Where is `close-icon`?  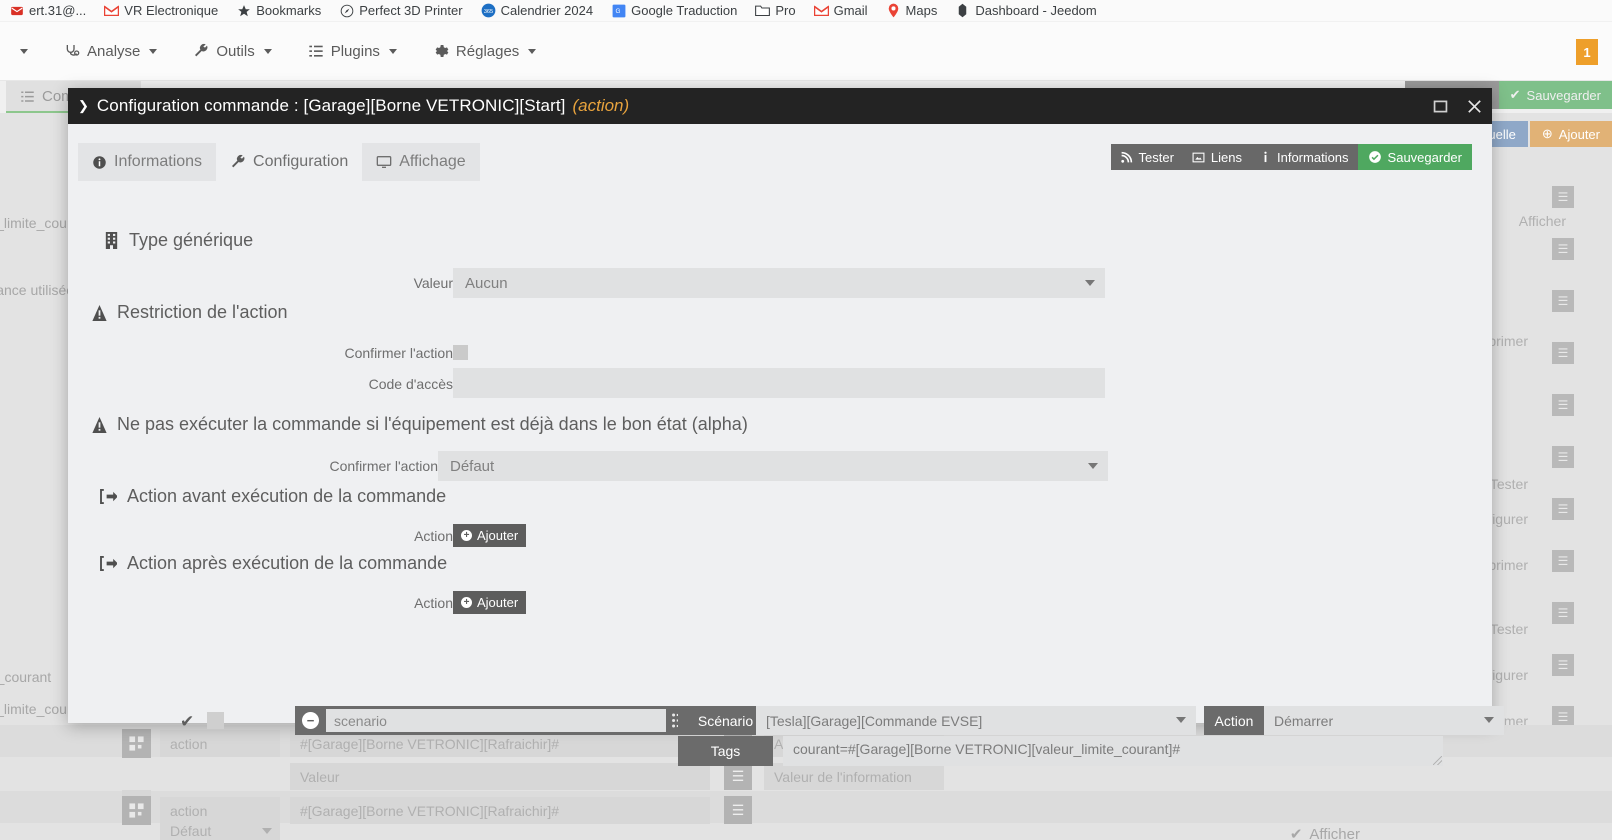
close-icon is located at coordinates (1474, 106).